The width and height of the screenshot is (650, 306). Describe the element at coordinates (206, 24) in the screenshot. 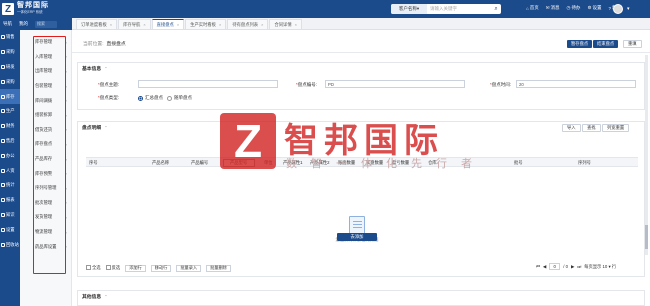

I see `tab: 生产实时看板 ×` at that location.